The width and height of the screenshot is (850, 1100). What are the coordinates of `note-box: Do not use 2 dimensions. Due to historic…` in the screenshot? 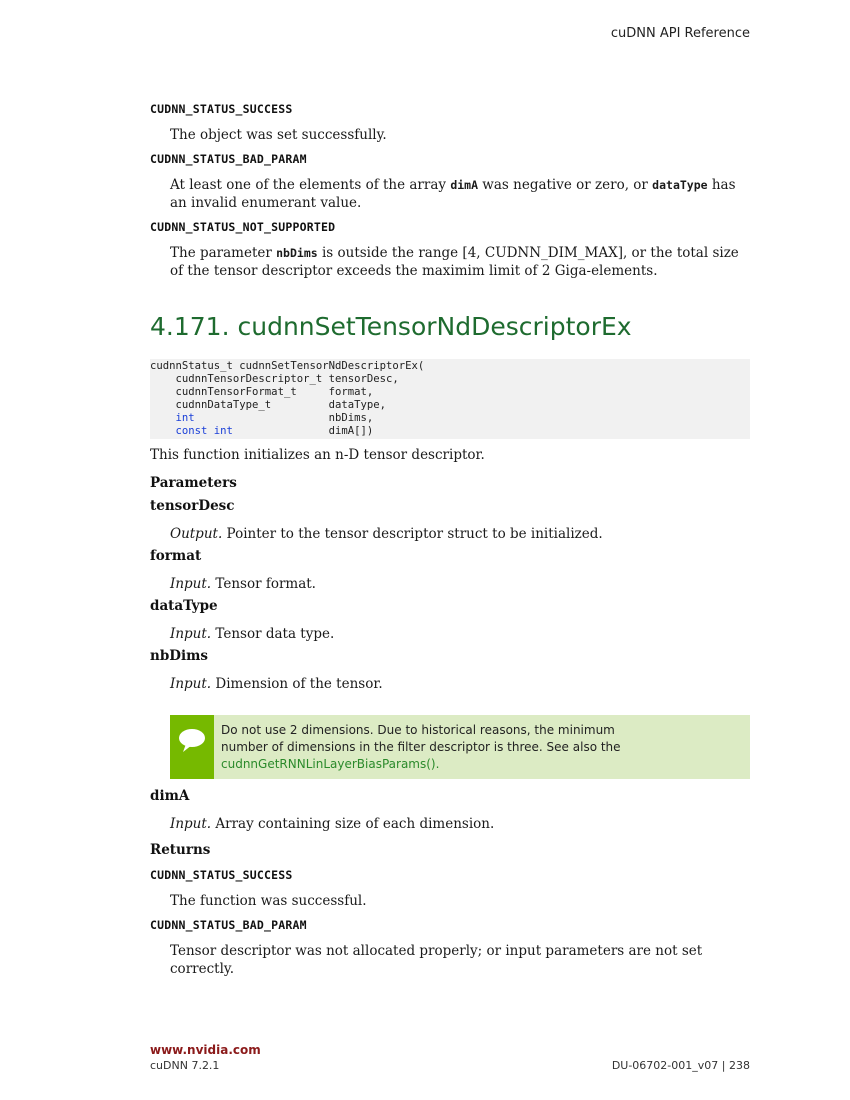 It's located at (460, 747).